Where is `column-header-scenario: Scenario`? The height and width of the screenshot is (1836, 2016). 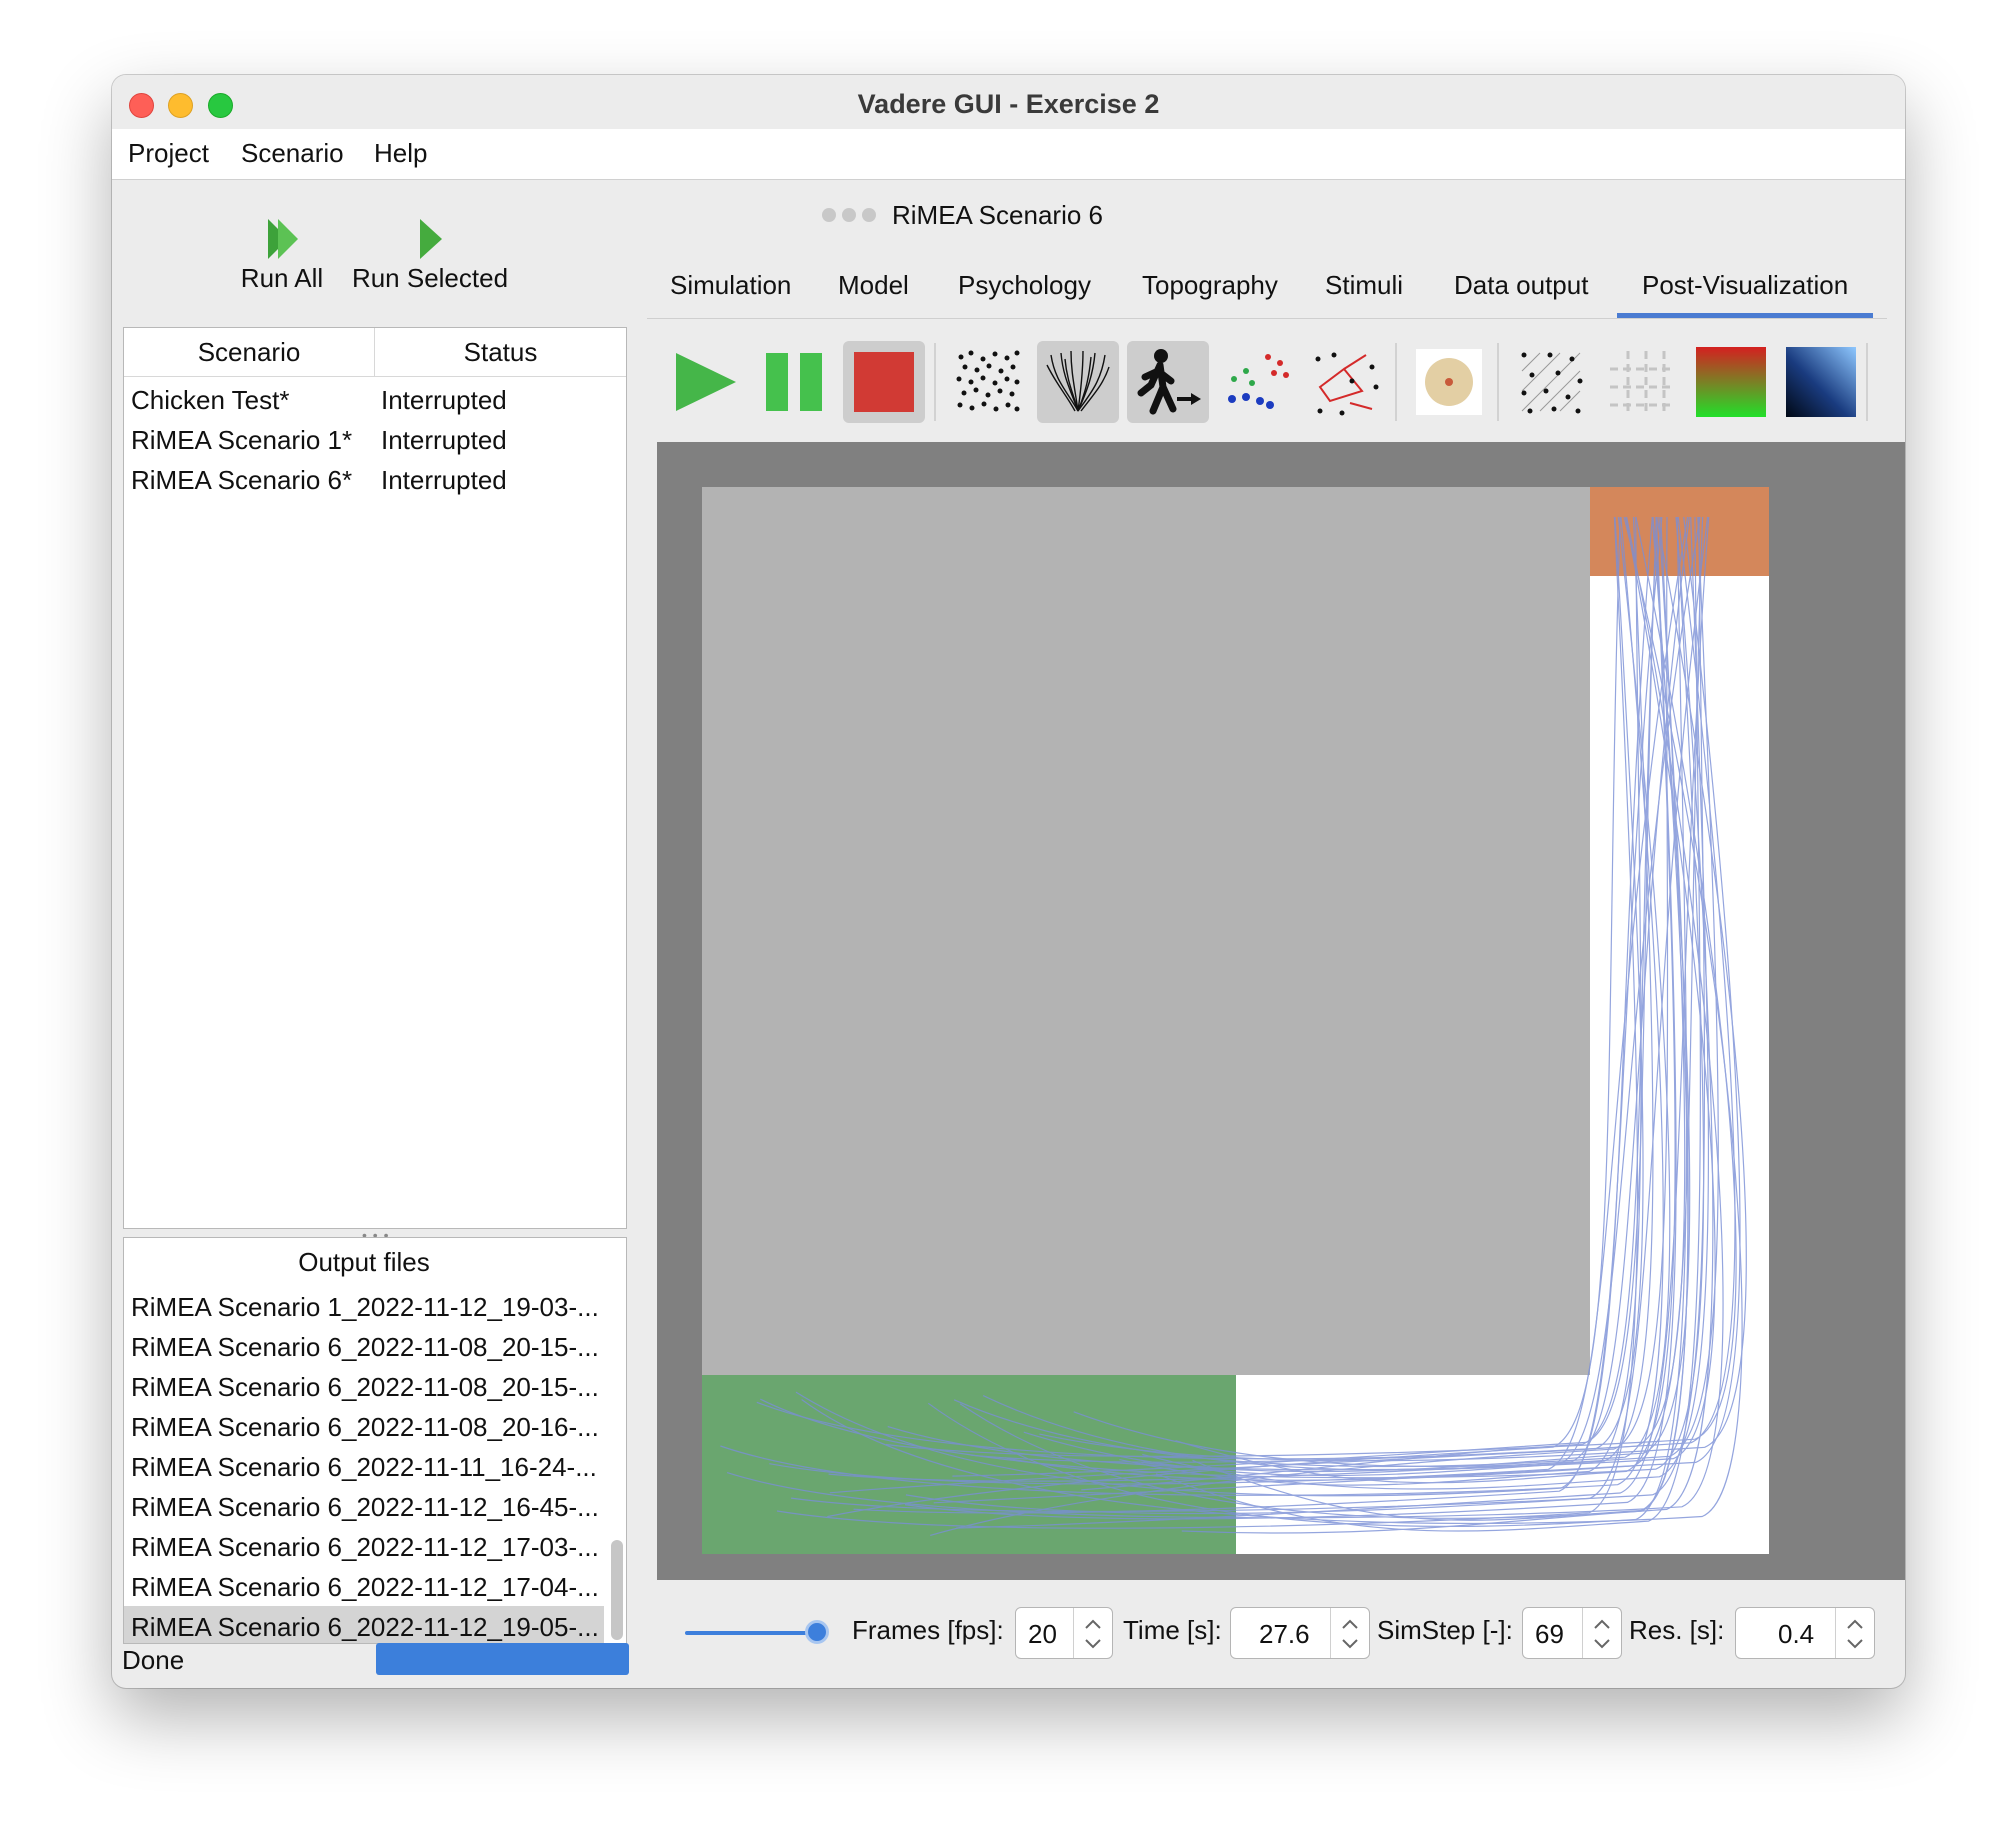 column-header-scenario: Scenario is located at coordinates (249, 352).